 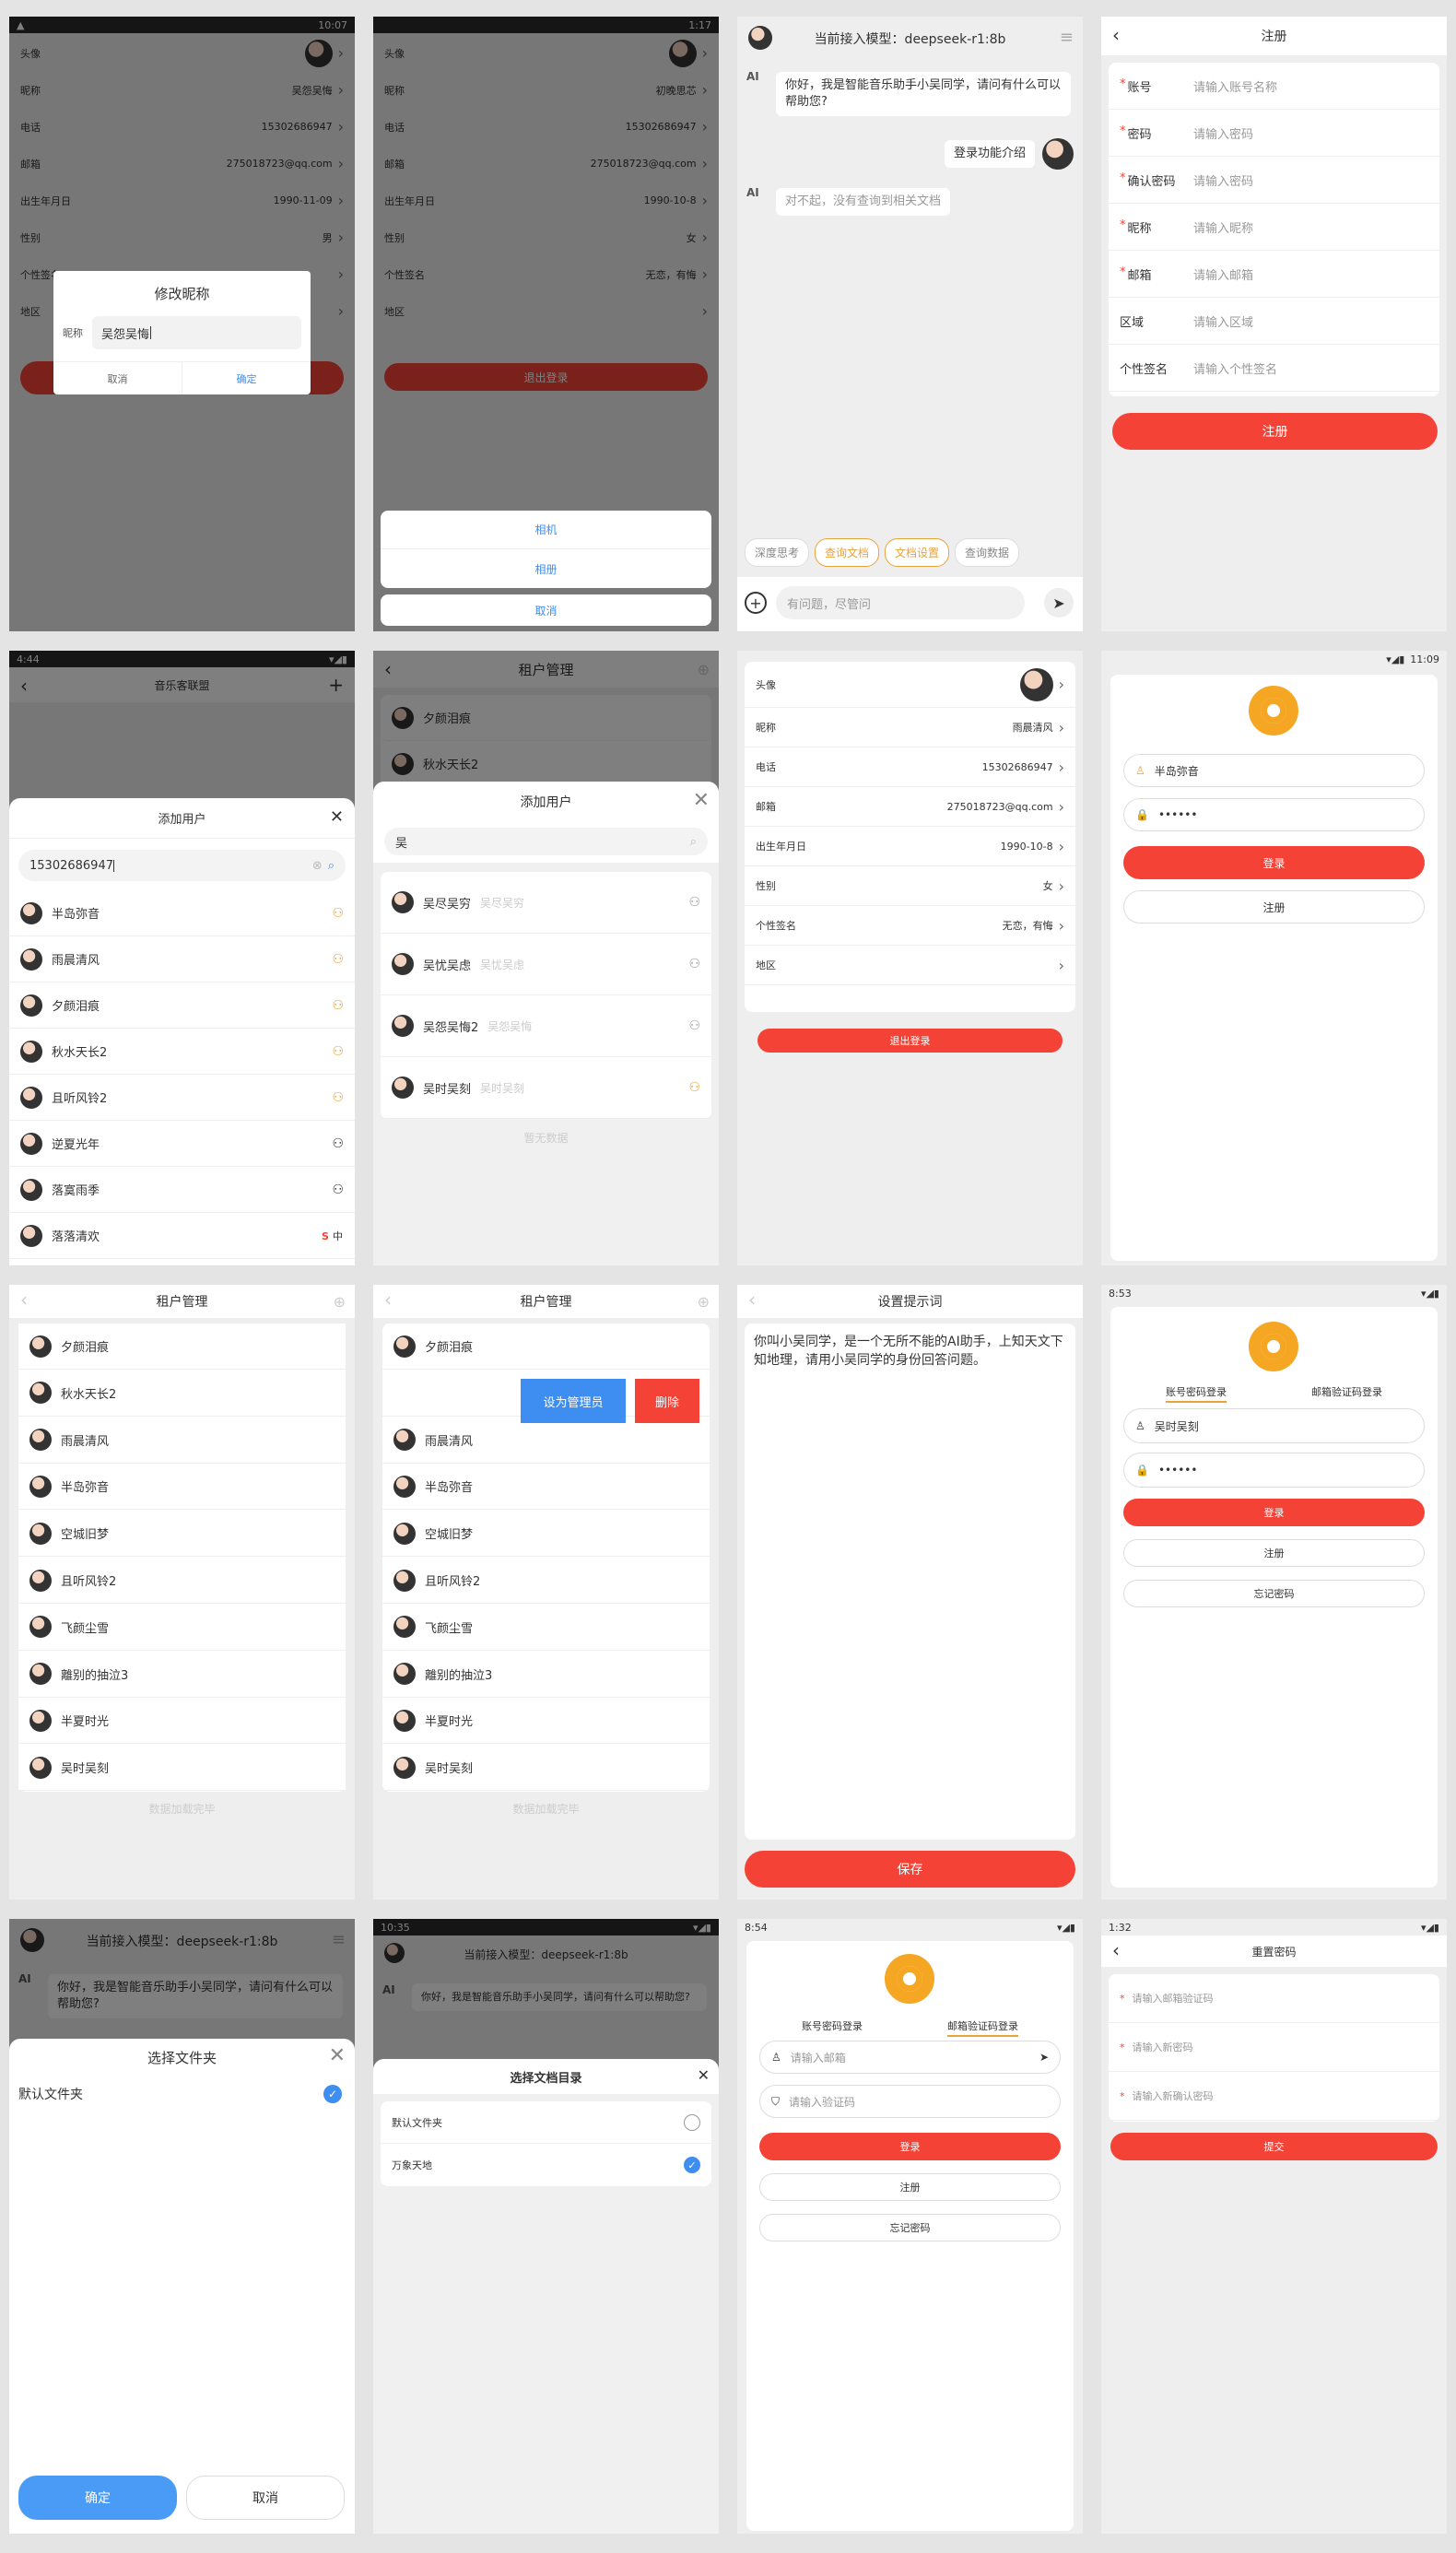 I want to click on profile-row: 出生年月日 1990-10-8 ›, so click(x=910, y=846).